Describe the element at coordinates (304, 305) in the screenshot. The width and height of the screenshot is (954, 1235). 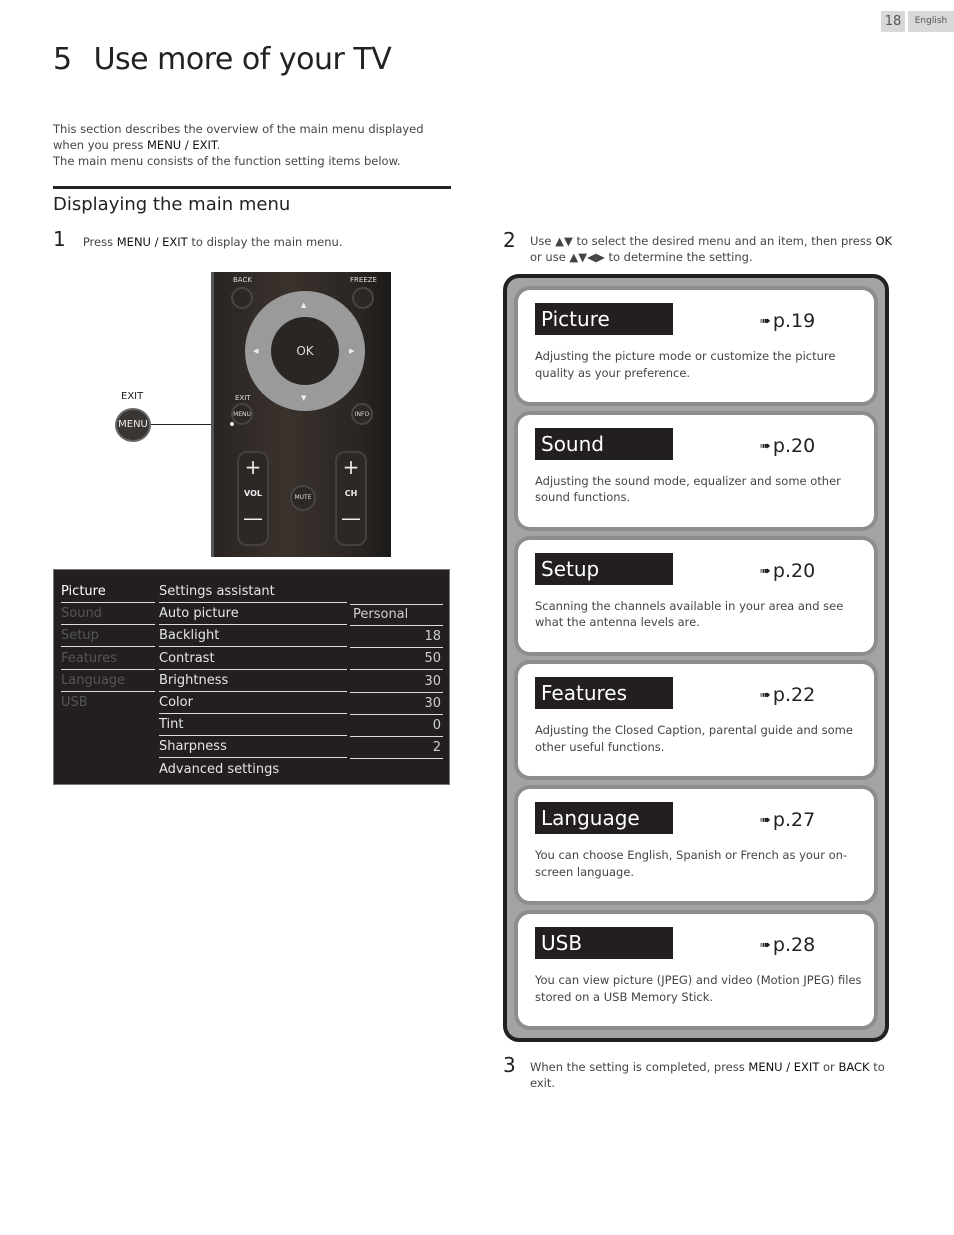
I see `arrow-up-icon: ▲` at that location.